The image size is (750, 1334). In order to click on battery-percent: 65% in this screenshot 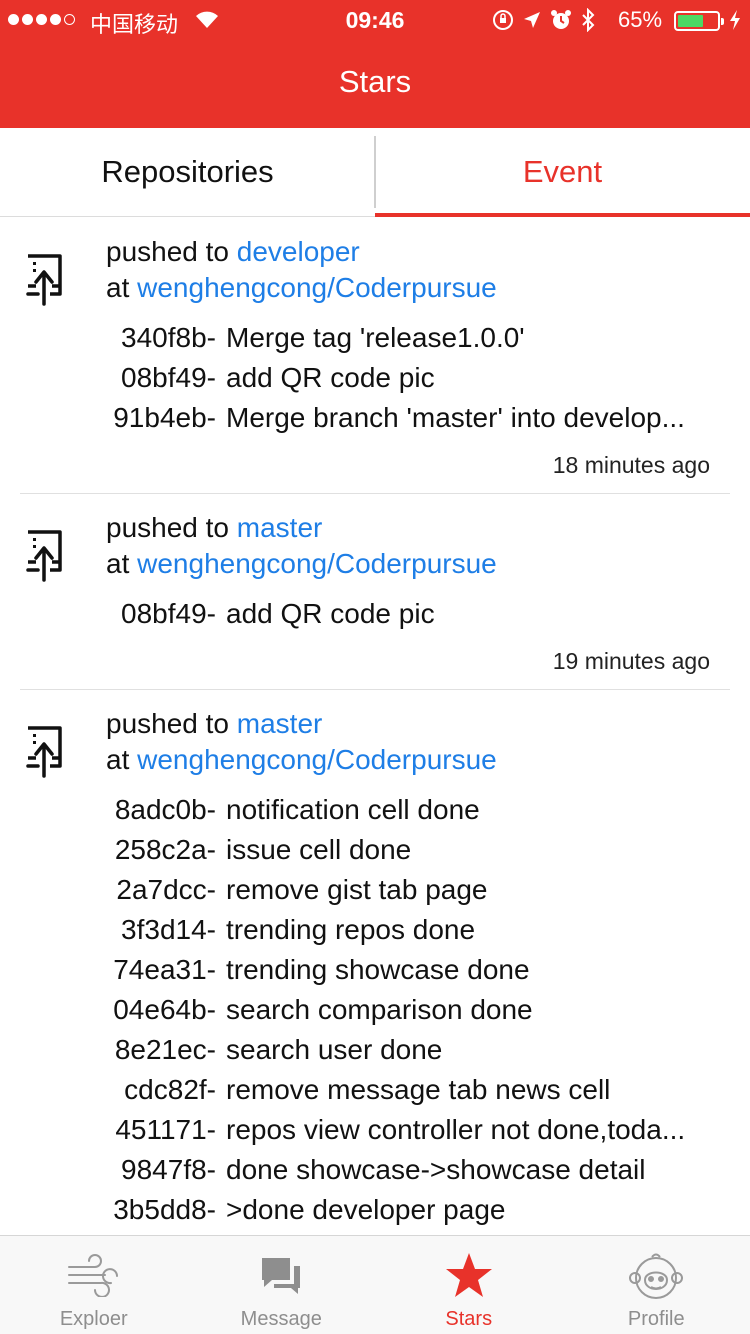, I will do `click(640, 19)`.